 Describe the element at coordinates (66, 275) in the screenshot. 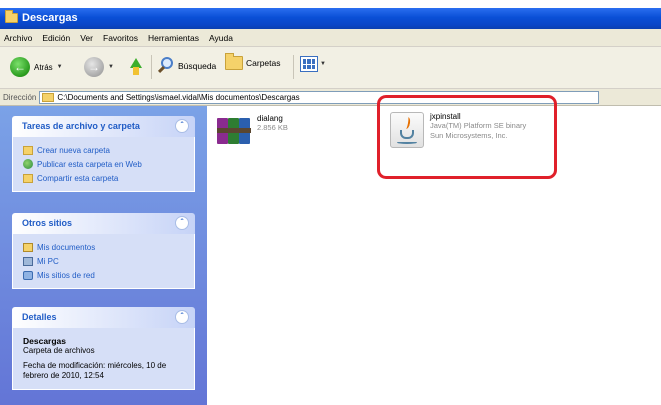

I see `place-label: Mis sitios de red` at that location.